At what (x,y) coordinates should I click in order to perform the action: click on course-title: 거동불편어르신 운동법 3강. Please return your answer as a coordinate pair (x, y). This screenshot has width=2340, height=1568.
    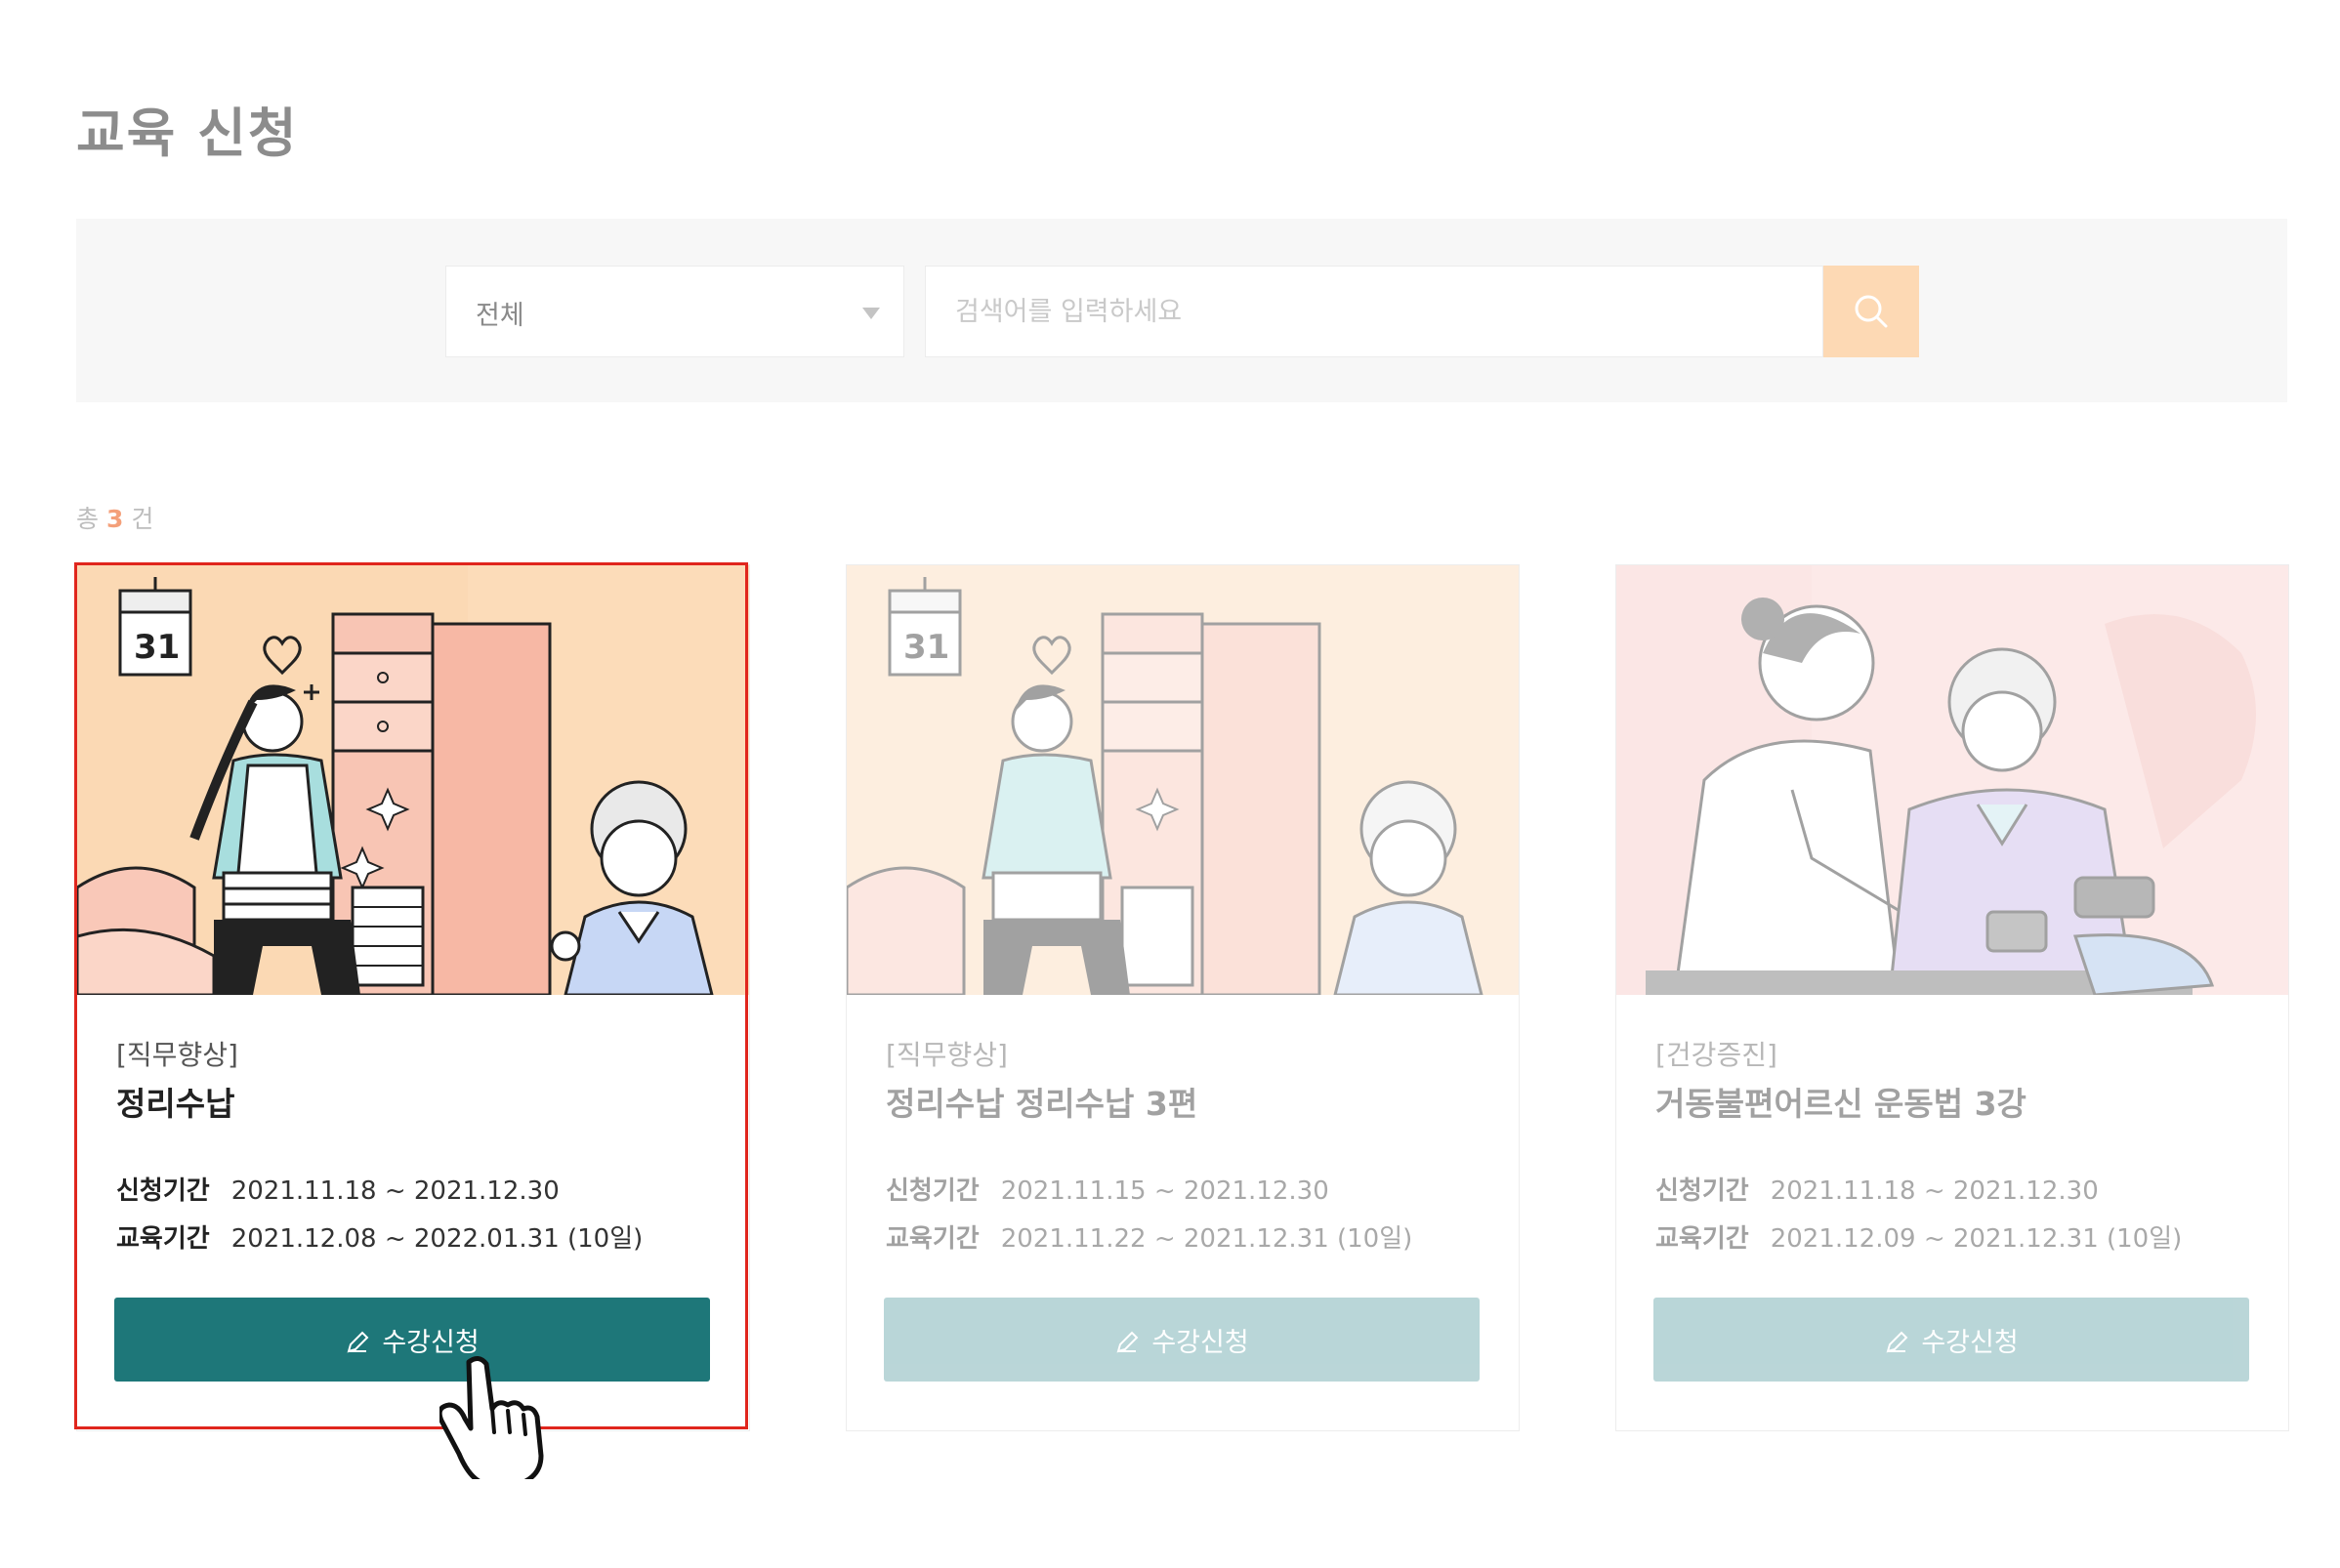
    Looking at the image, I should click on (1841, 1101).